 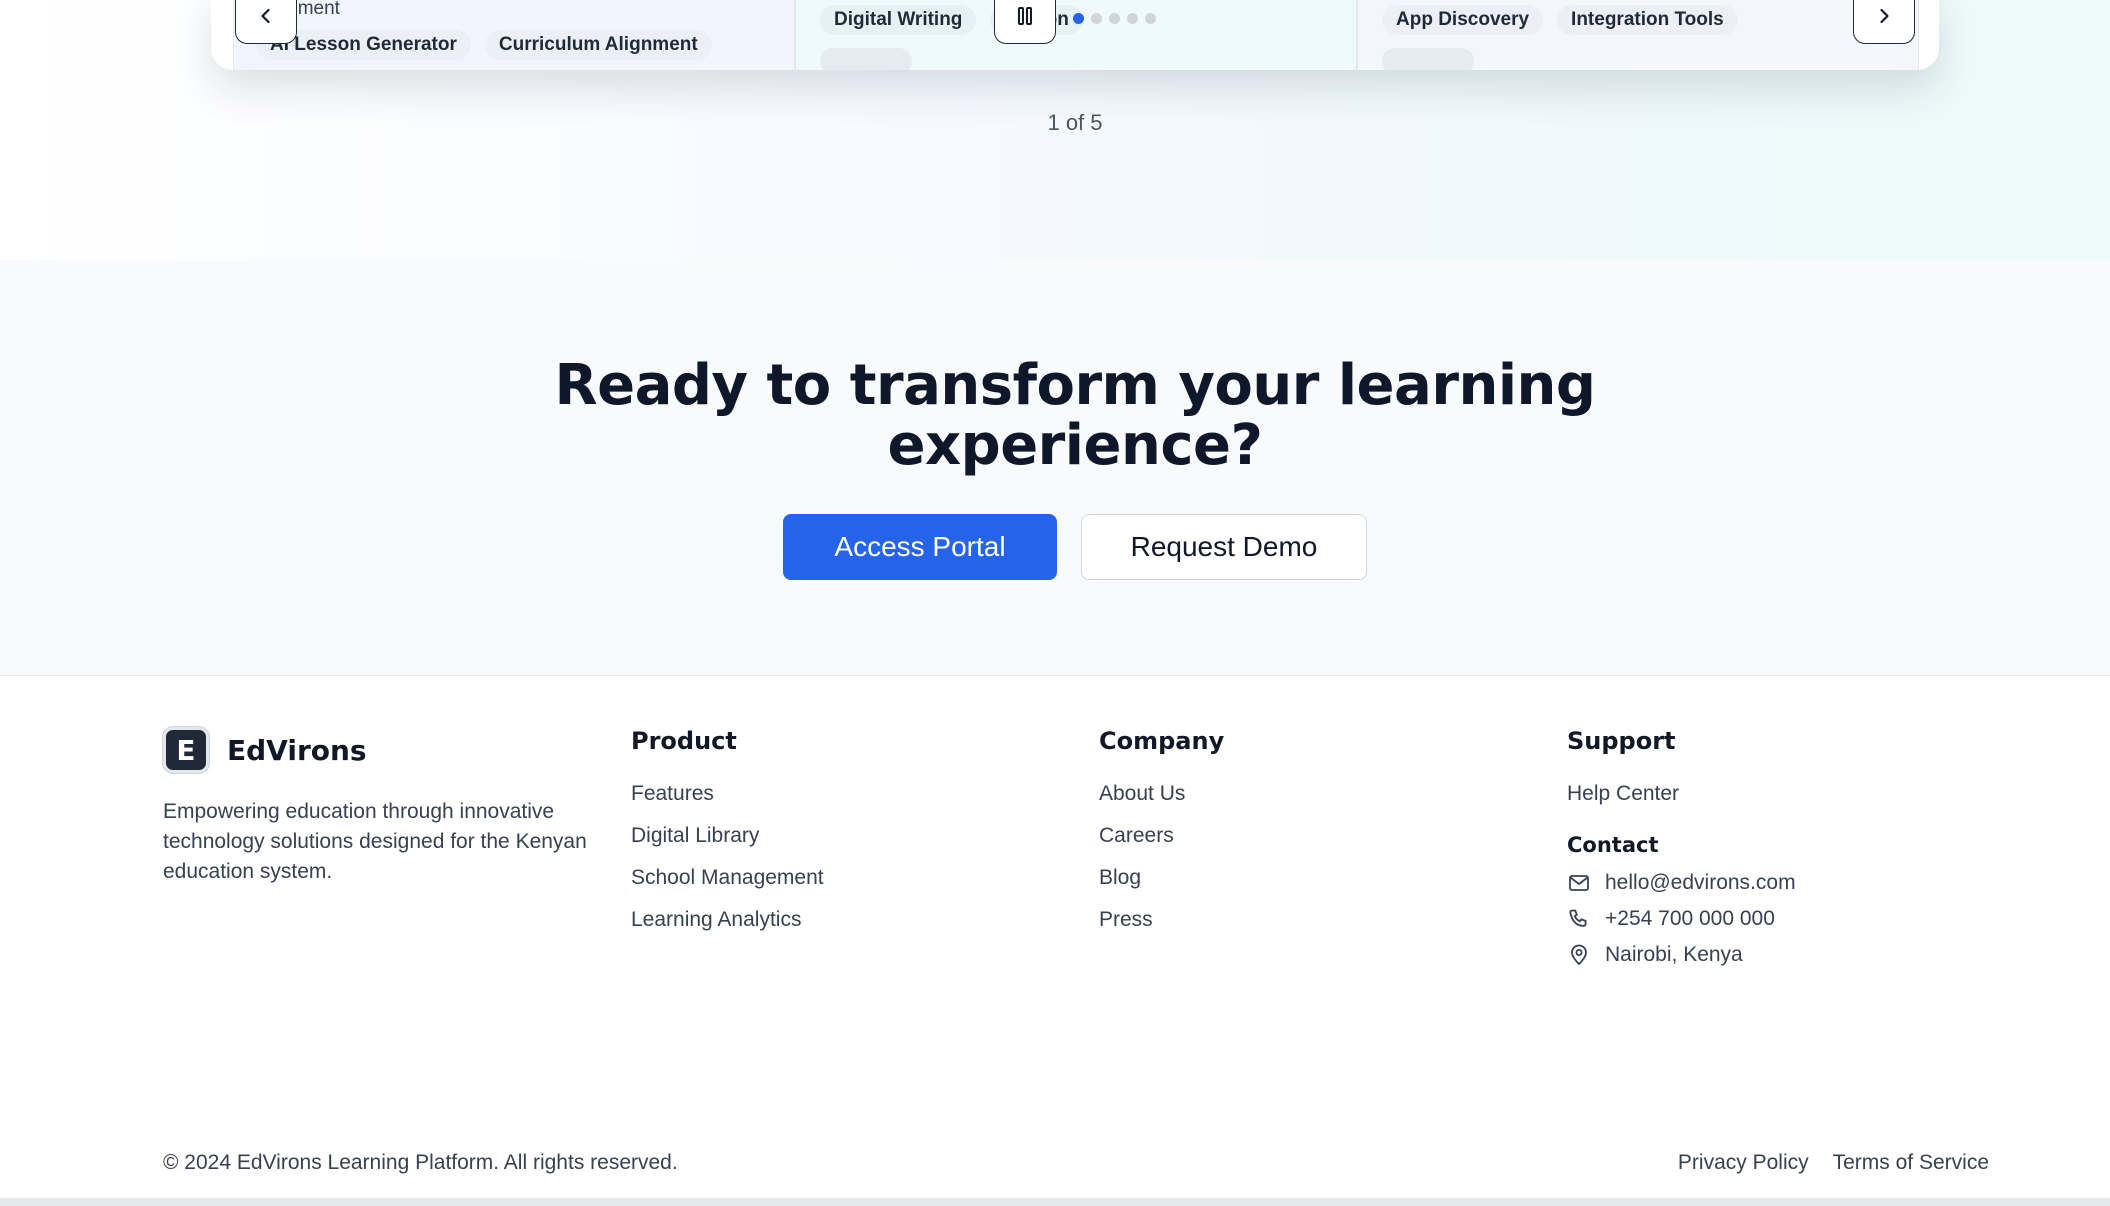 I want to click on carousel-slide: Digital Writing oration, so click(x=1076, y=35).